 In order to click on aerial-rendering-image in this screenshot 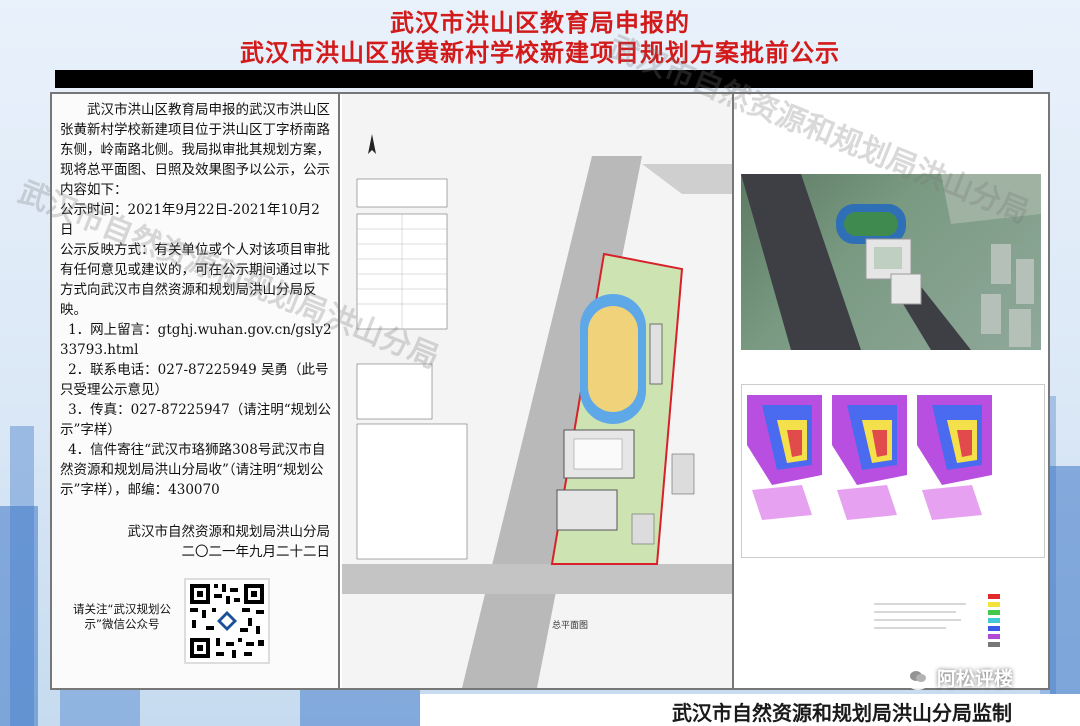, I will do `click(891, 262)`.